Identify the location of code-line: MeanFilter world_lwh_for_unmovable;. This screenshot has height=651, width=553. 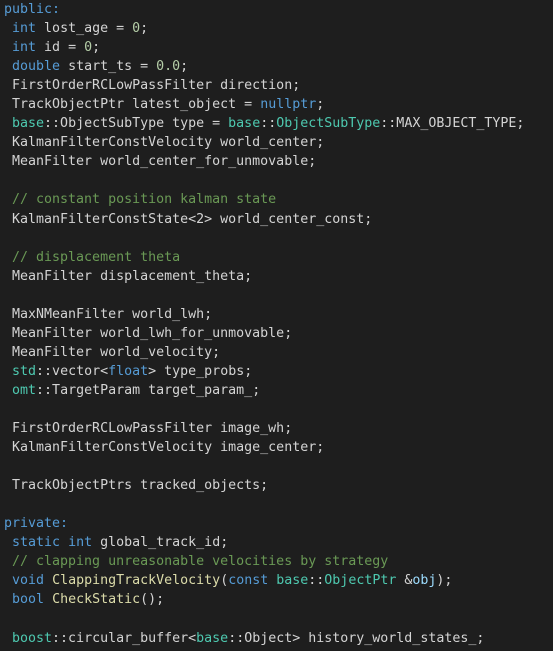
(276, 333).